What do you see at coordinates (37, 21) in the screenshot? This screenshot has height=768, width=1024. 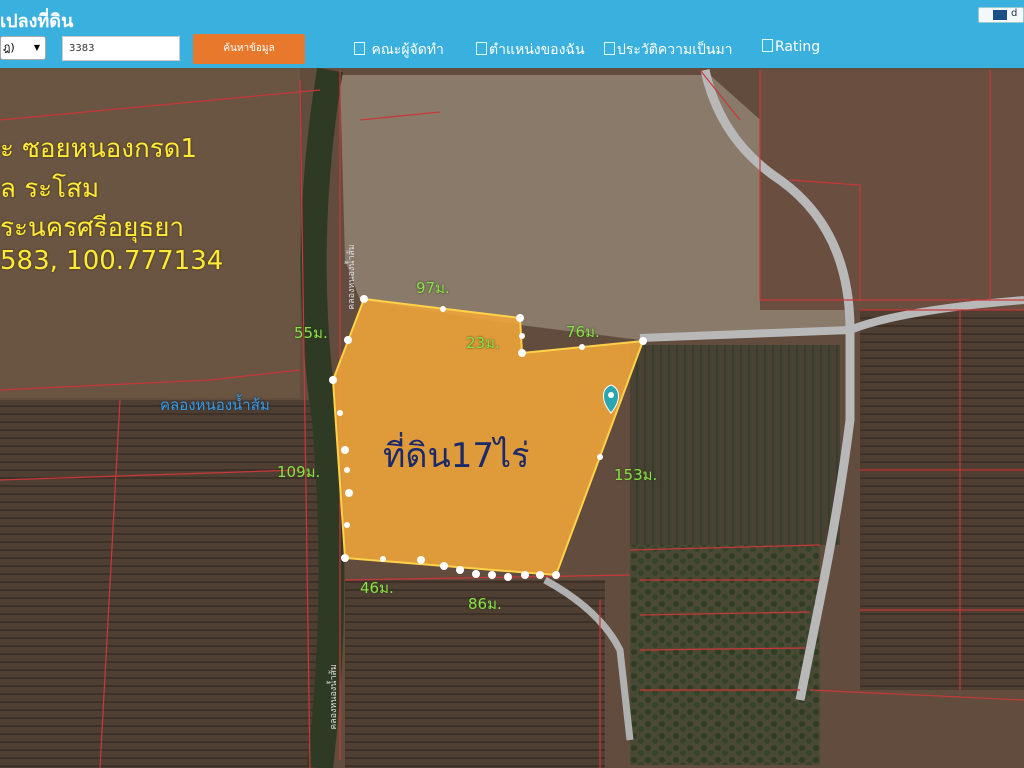 I see `page-title: เปลงที่ดิน` at bounding box center [37, 21].